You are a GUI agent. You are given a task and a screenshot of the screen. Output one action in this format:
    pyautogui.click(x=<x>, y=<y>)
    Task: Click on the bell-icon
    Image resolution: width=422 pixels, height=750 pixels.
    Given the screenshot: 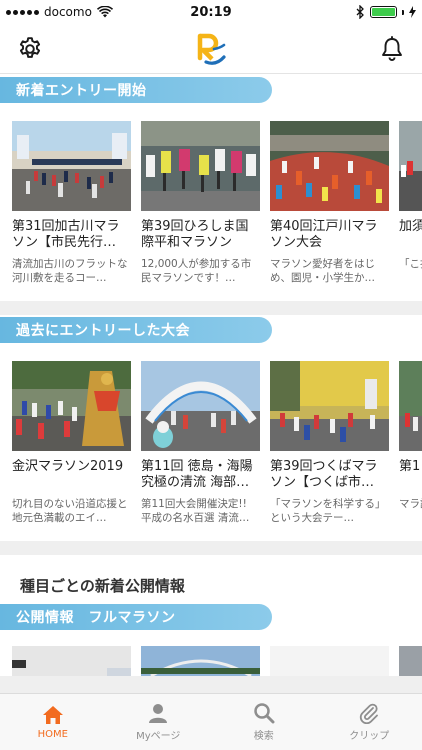 What is the action you would take?
    pyautogui.click(x=392, y=48)
    